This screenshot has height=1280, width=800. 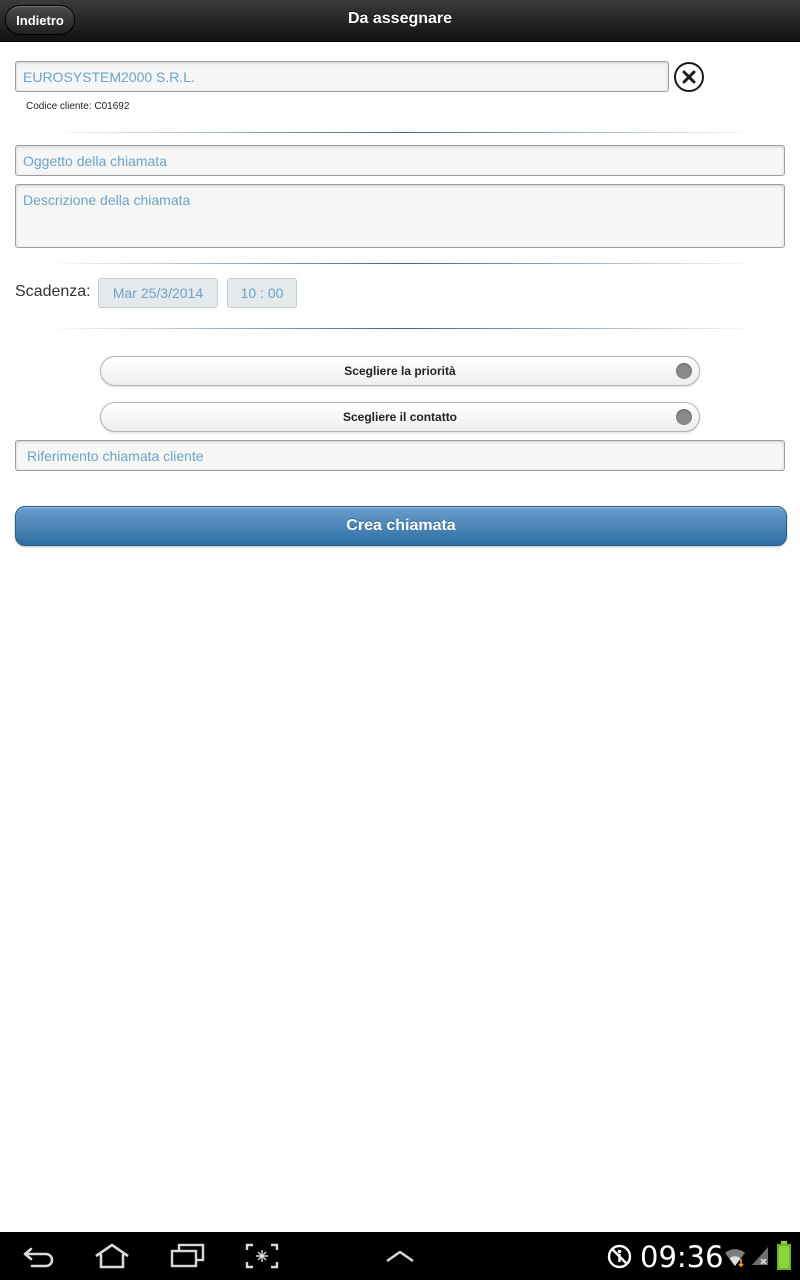 I want to click on crea-chiamata-button: Crea chiamata, so click(x=401, y=526).